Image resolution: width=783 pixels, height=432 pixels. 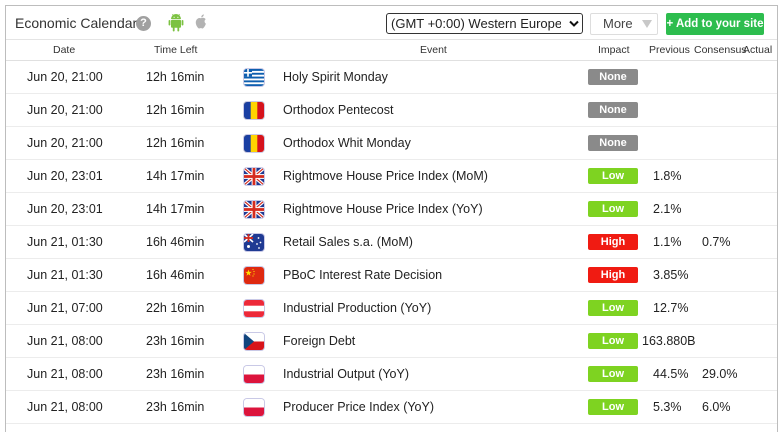 What do you see at coordinates (385, 176) in the screenshot?
I see `event-name: Rightmove House Price Index (MoM)` at bounding box center [385, 176].